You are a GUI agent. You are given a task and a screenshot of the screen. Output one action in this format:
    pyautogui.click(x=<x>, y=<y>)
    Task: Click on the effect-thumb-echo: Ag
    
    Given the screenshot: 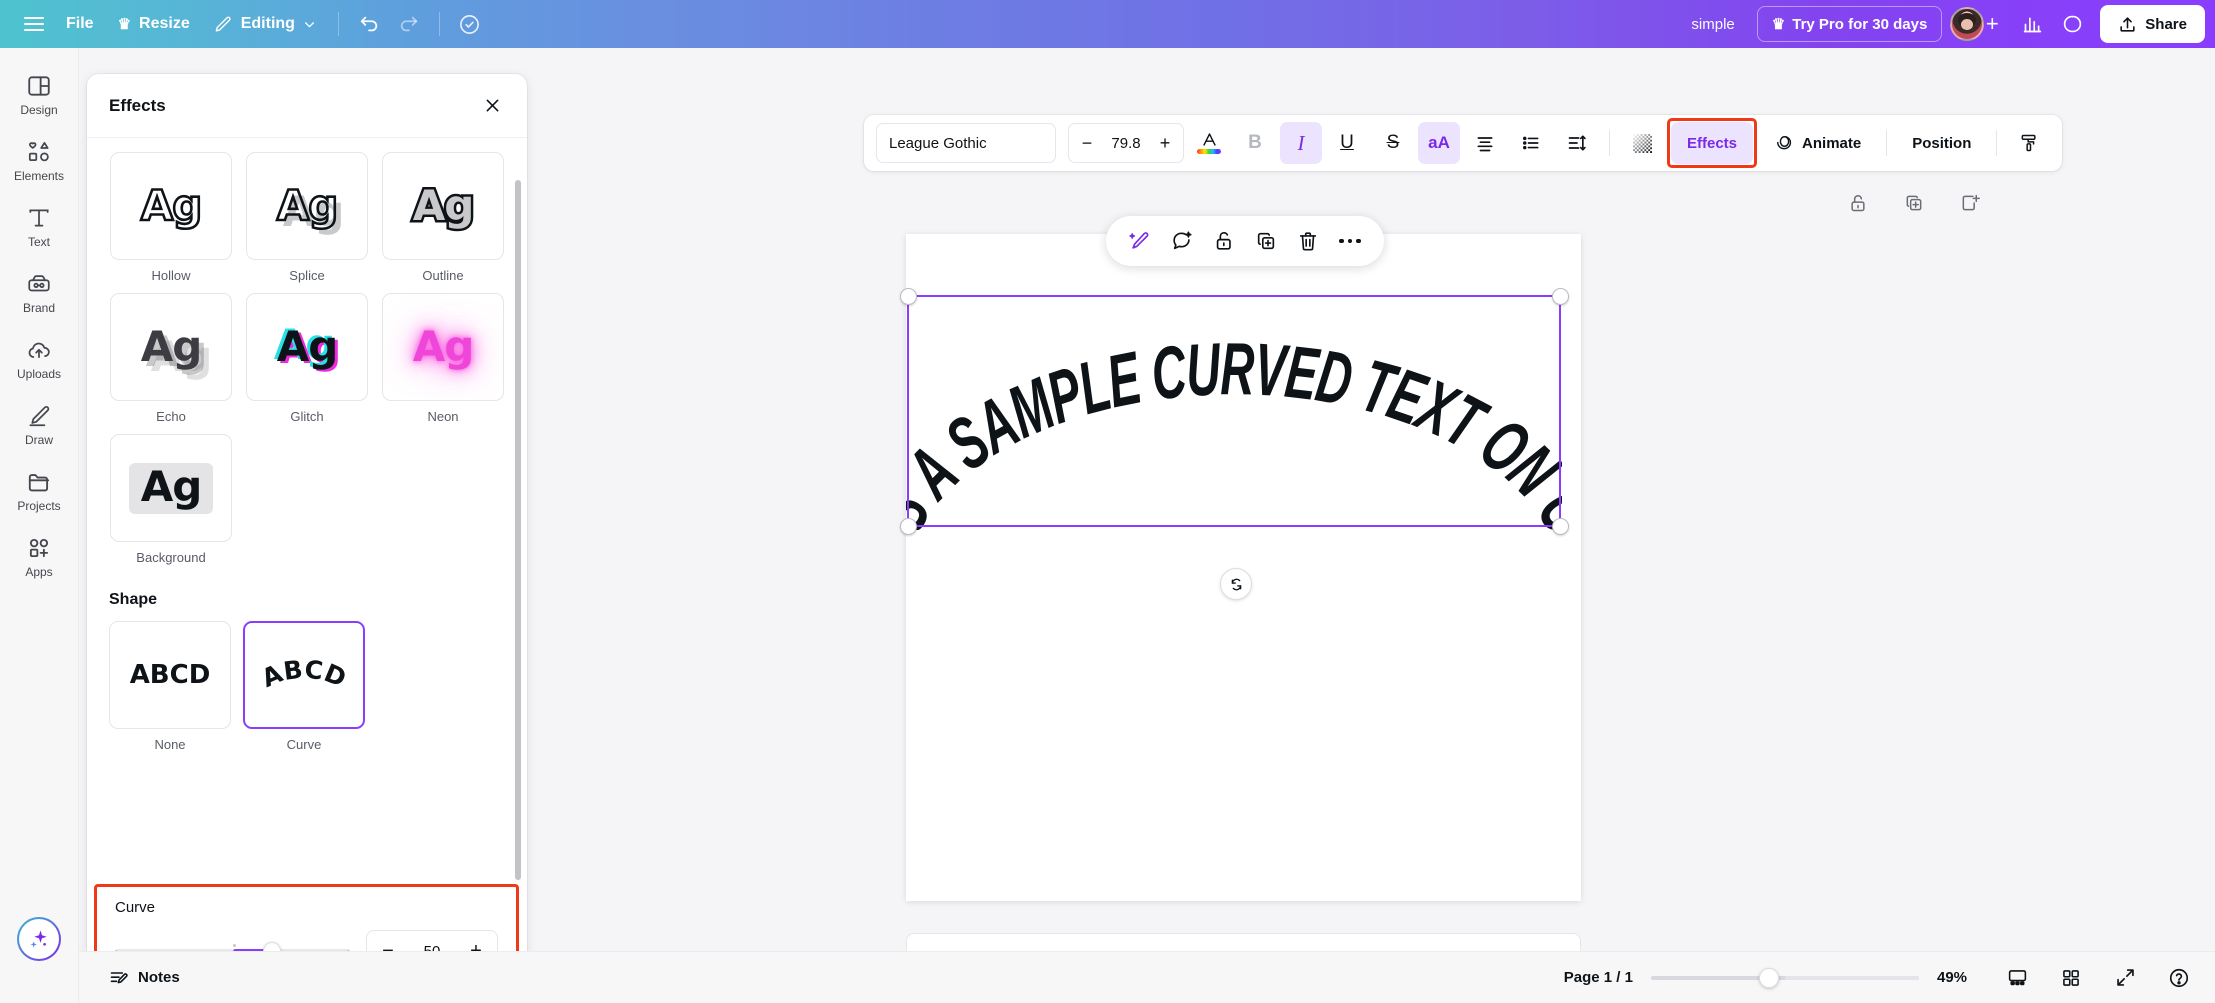 What is the action you would take?
    pyautogui.click(x=171, y=347)
    